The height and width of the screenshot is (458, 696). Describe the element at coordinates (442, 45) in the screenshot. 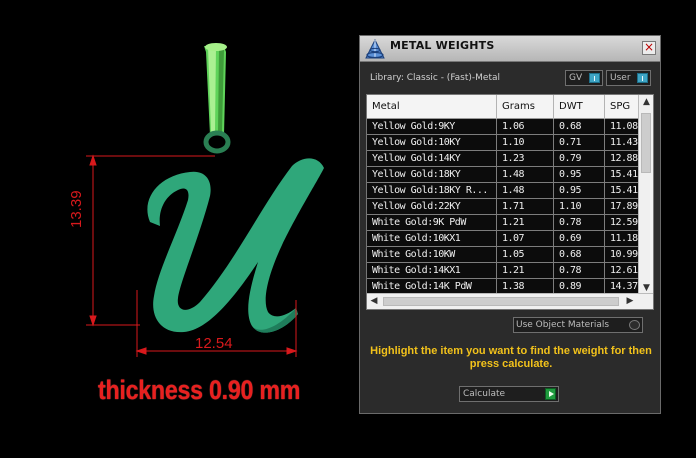

I see `dialog-title: METAL WEIGHTS` at that location.